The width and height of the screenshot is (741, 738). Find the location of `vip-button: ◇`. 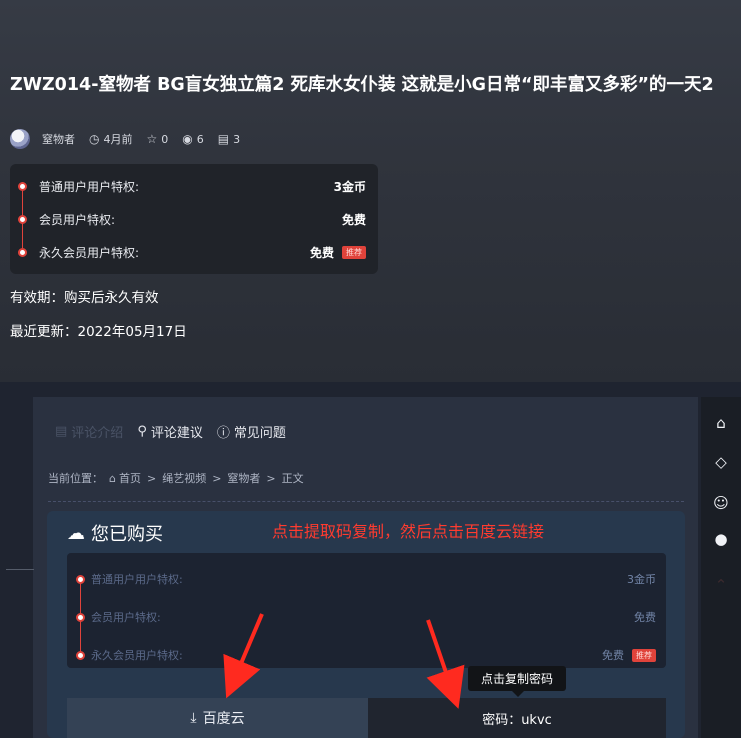

vip-button: ◇ is located at coordinates (721, 462).